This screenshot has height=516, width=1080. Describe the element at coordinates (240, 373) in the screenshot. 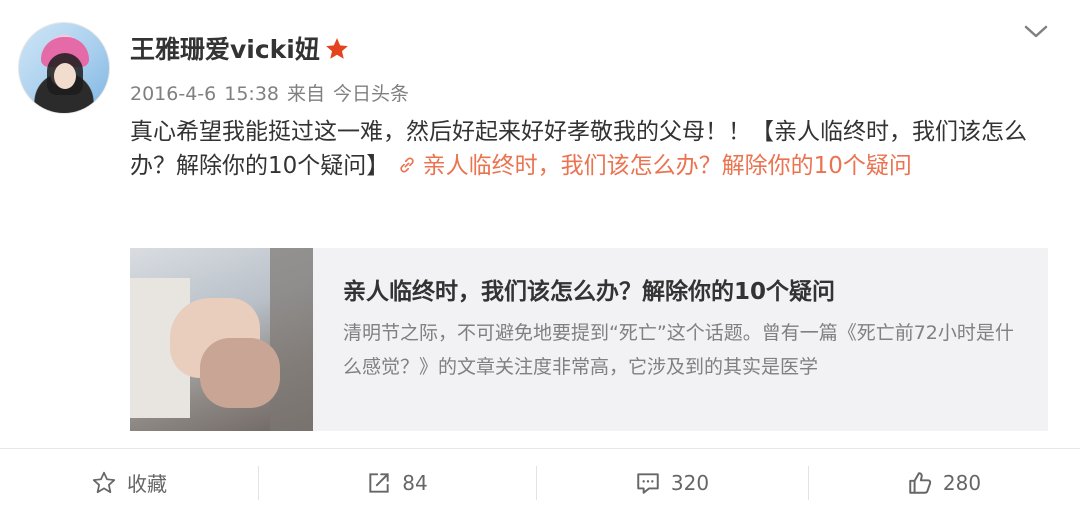

I see `thumb-hand` at that location.